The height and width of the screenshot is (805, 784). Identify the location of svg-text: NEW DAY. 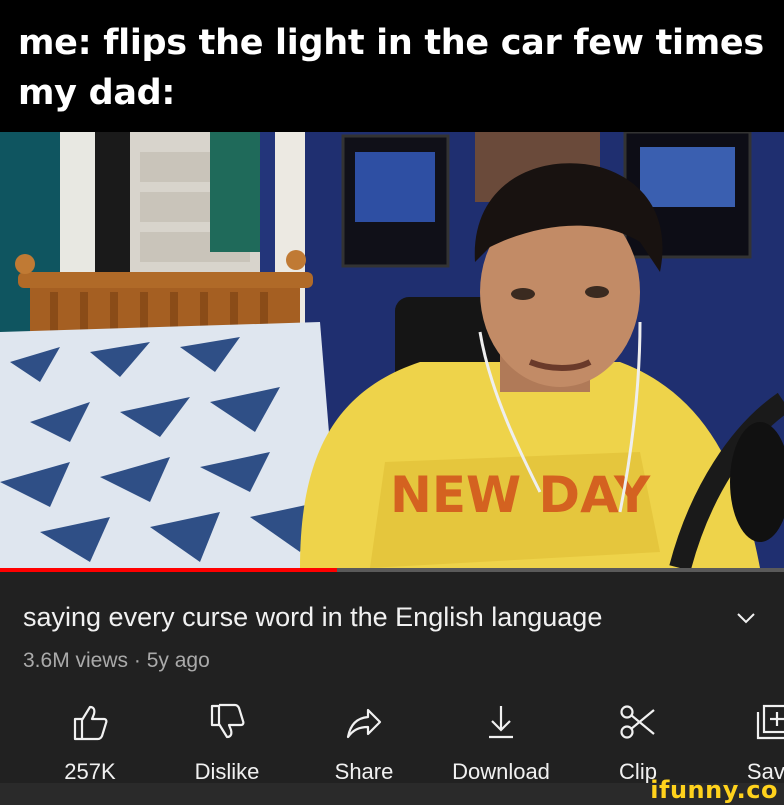
(520, 495).